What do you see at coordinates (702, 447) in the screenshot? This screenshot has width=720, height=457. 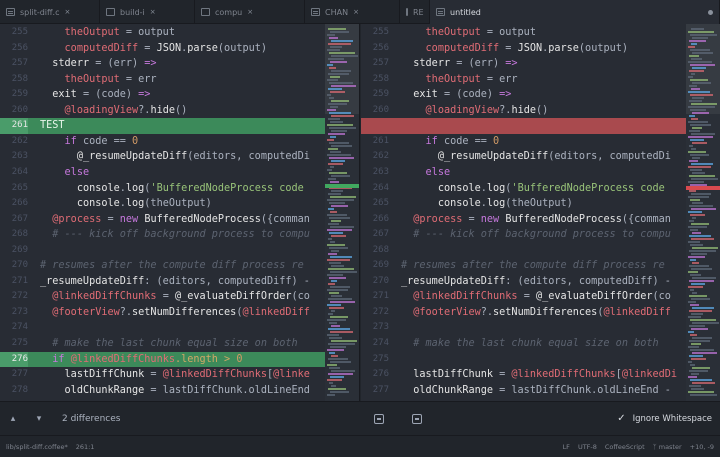 I see `status-git-changes: +10, -9` at bounding box center [702, 447].